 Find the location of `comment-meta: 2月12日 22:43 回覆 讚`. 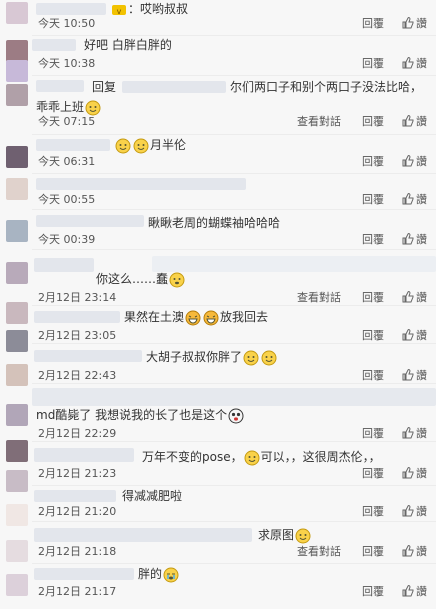

comment-meta: 2月12日 22:43 回覆 讚 is located at coordinates (234, 376).